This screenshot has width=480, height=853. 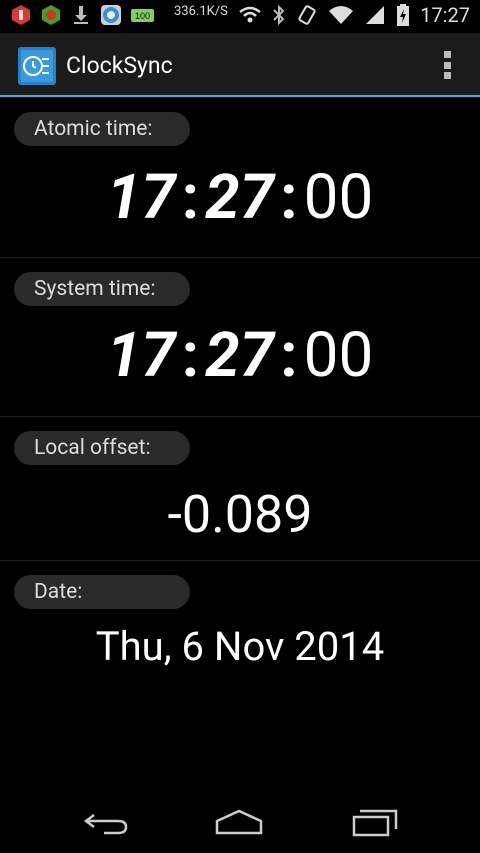 I want to click on system-seconds: 00, so click(x=338, y=355).